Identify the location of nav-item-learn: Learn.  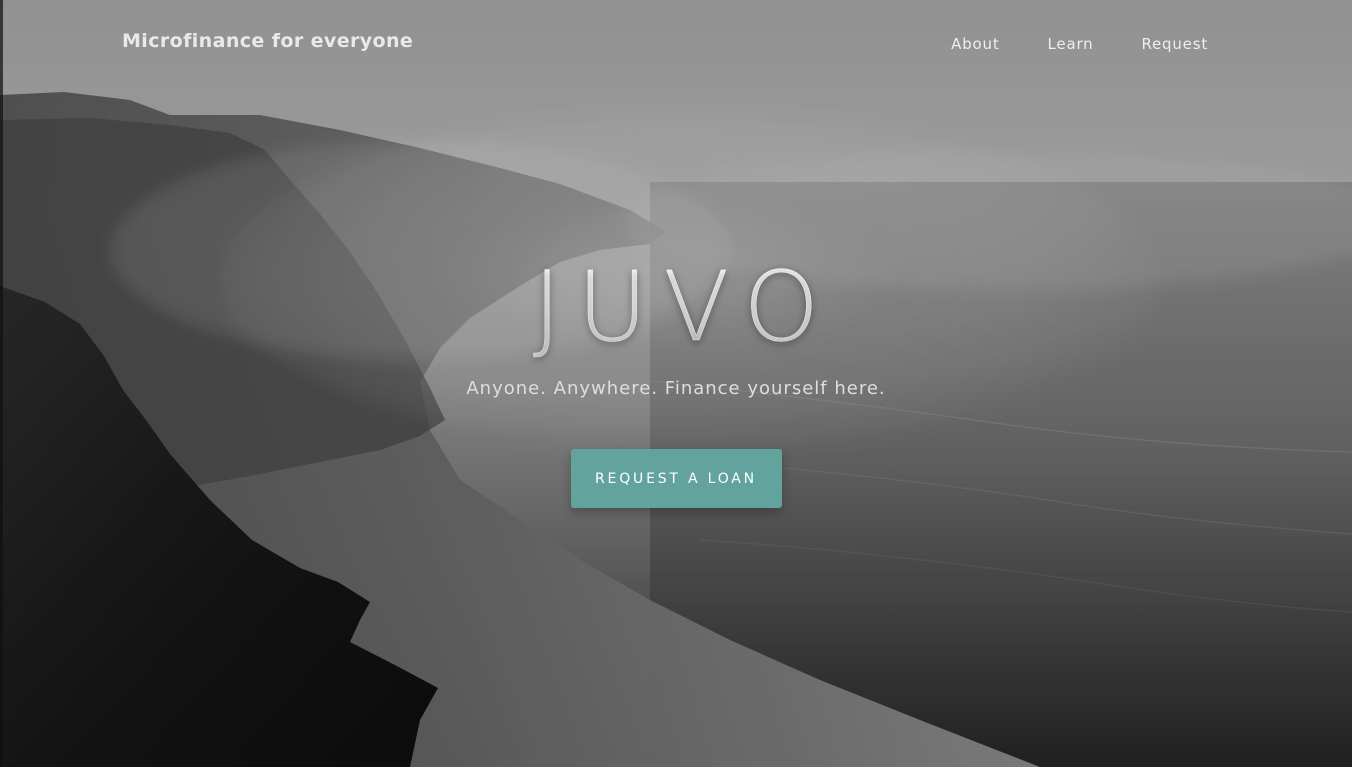
(1071, 43).